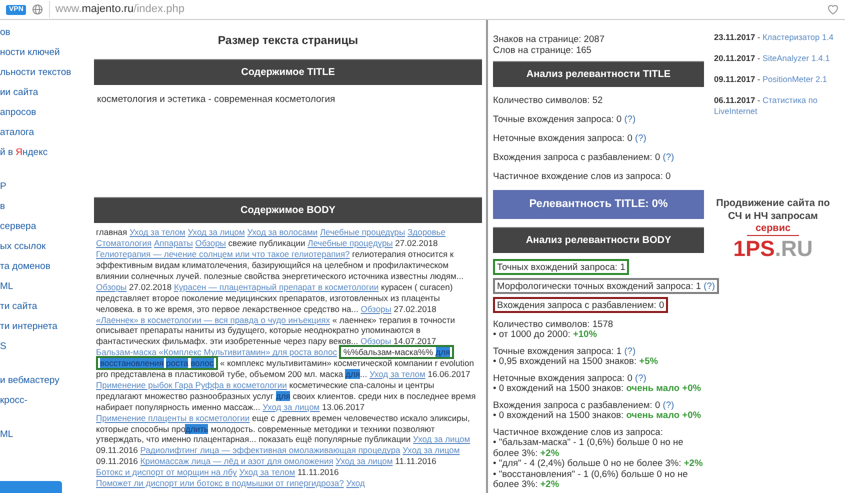  Describe the element at coordinates (191, 385) in the screenshot. I see `article-link: Применение рыбок Гара Руффа в косметологии` at that location.